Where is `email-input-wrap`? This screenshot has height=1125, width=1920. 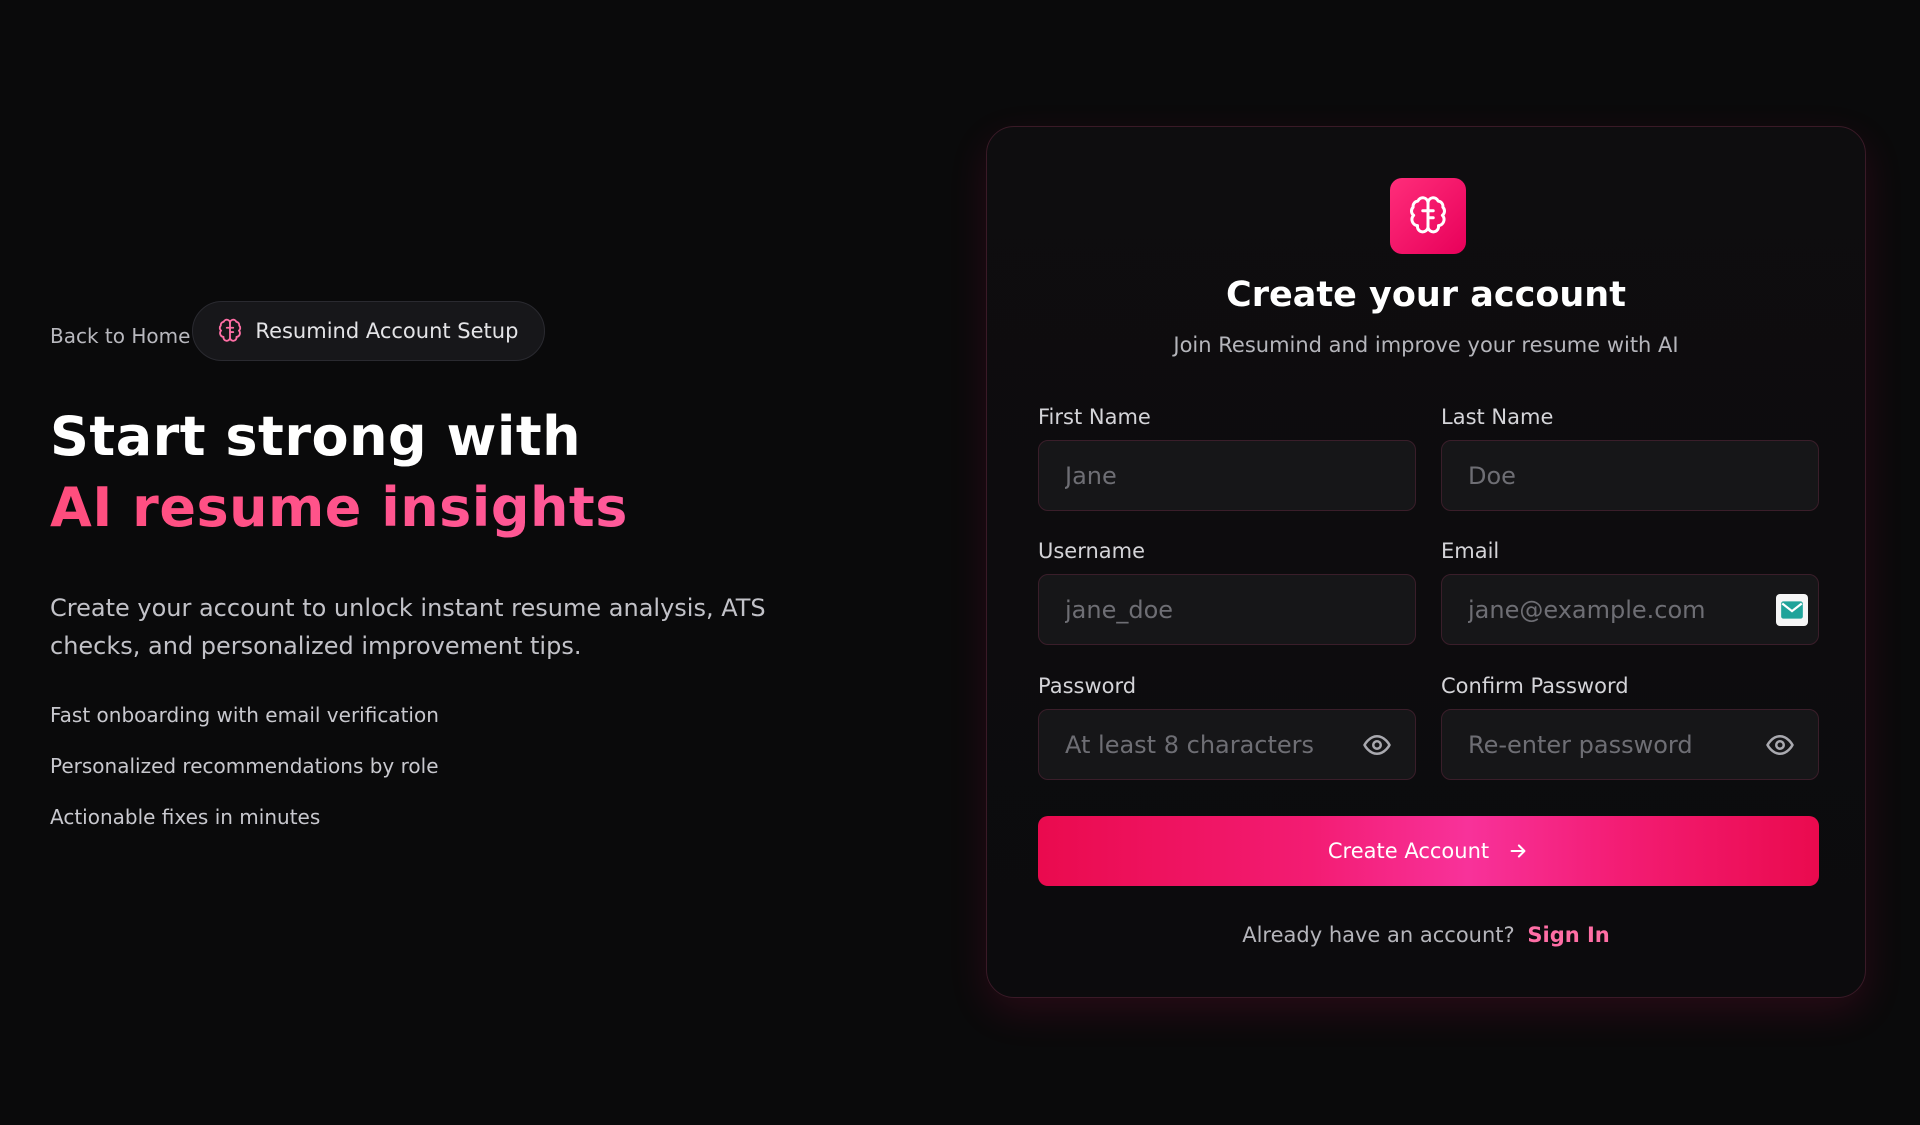 email-input-wrap is located at coordinates (1630, 609).